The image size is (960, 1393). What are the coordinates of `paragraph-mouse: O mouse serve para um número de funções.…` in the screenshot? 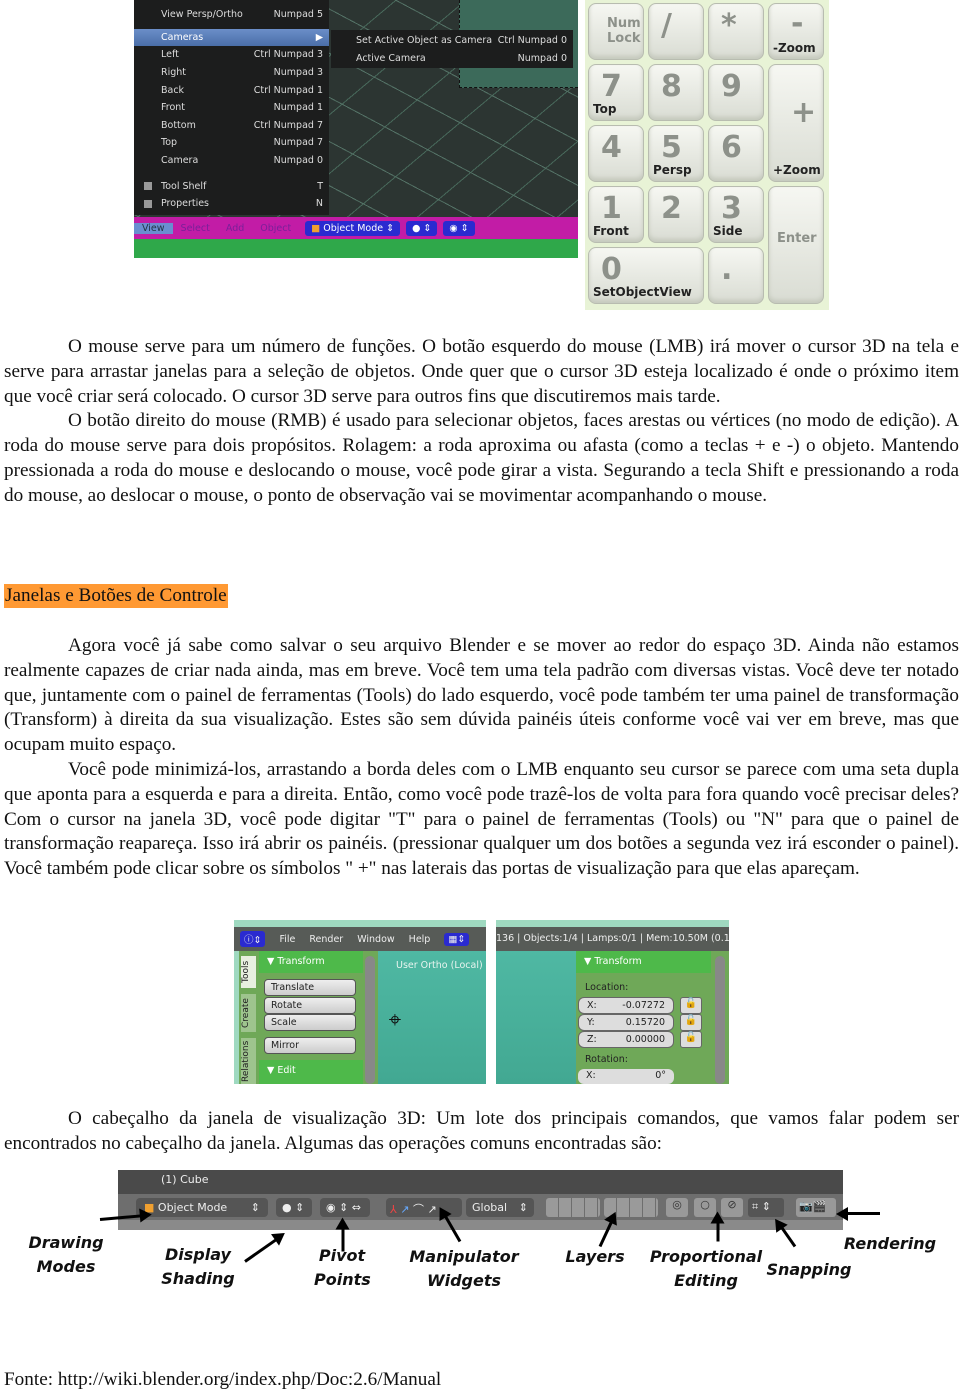 It's located at (481, 371).